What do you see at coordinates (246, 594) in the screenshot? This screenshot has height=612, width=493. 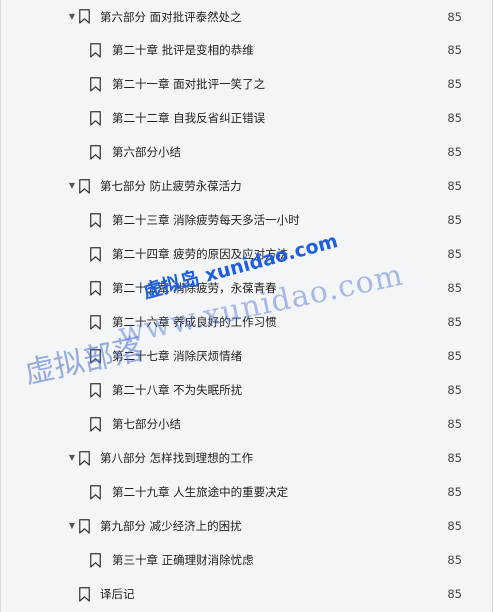 I see `bookmark-section-item: 译后记 85` at bounding box center [246, 594].